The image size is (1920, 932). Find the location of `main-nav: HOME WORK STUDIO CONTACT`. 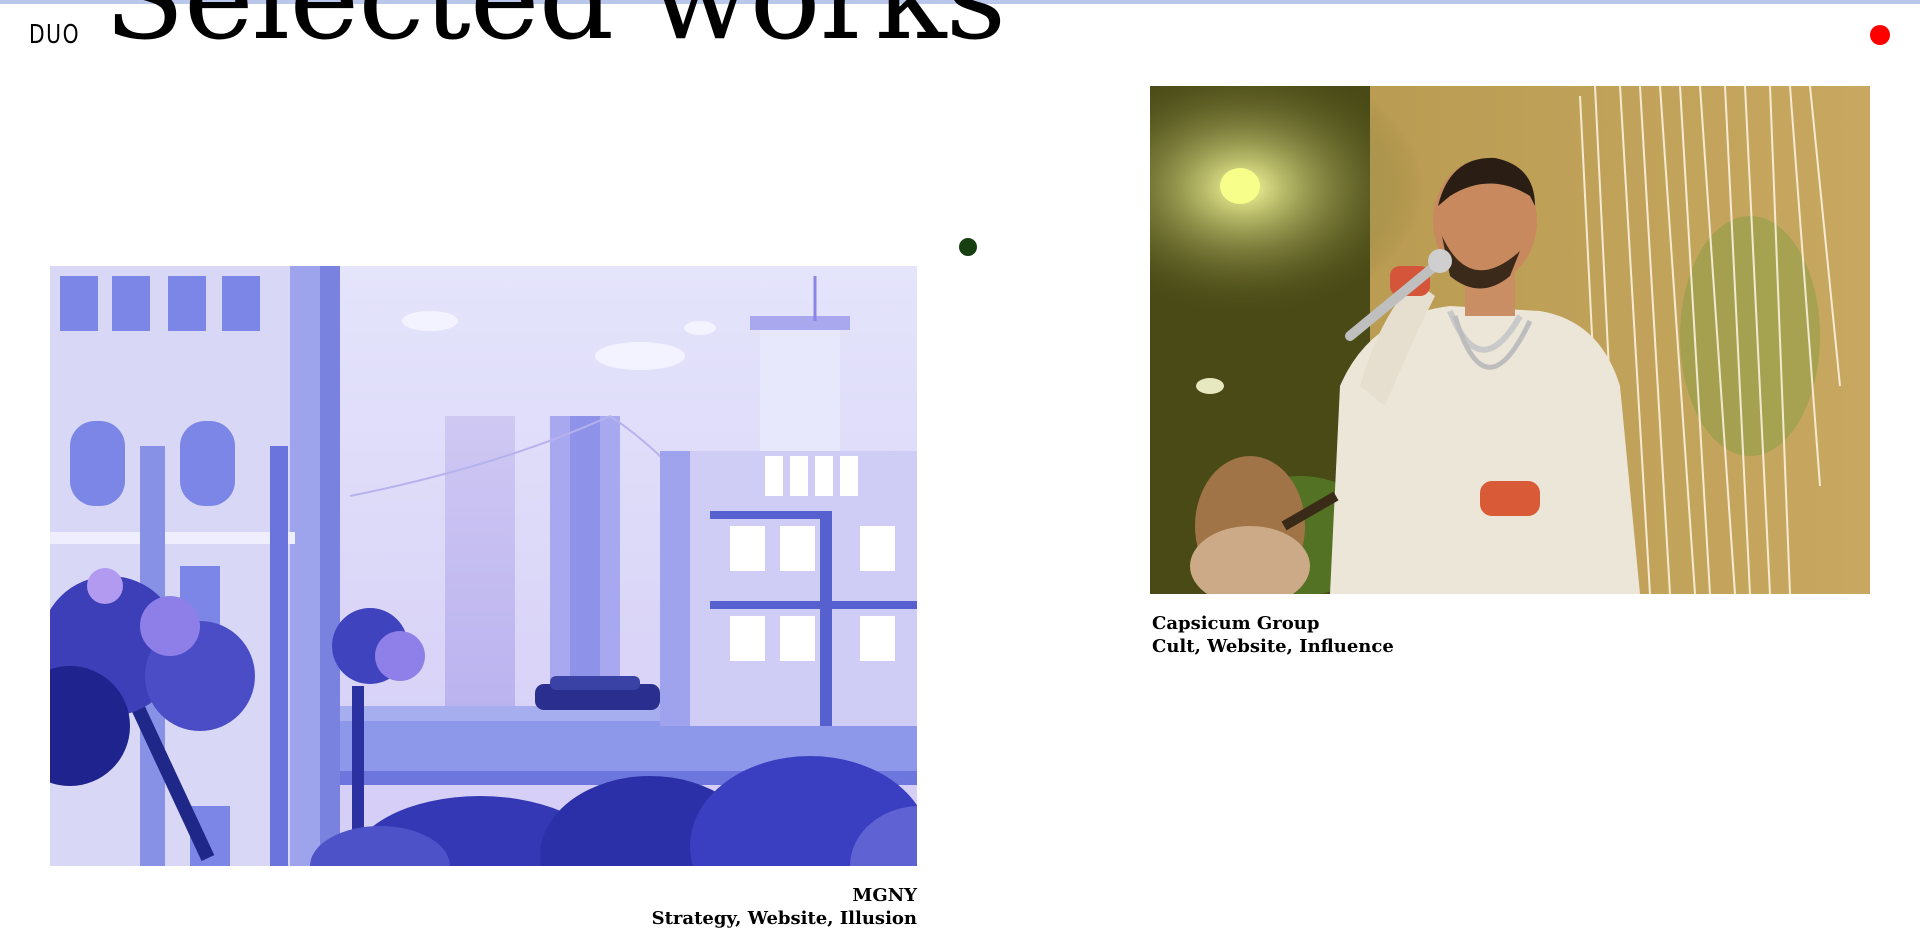

main-nav: HOME WORK STUDIO CONTACT is located at coordinates (978, 33).